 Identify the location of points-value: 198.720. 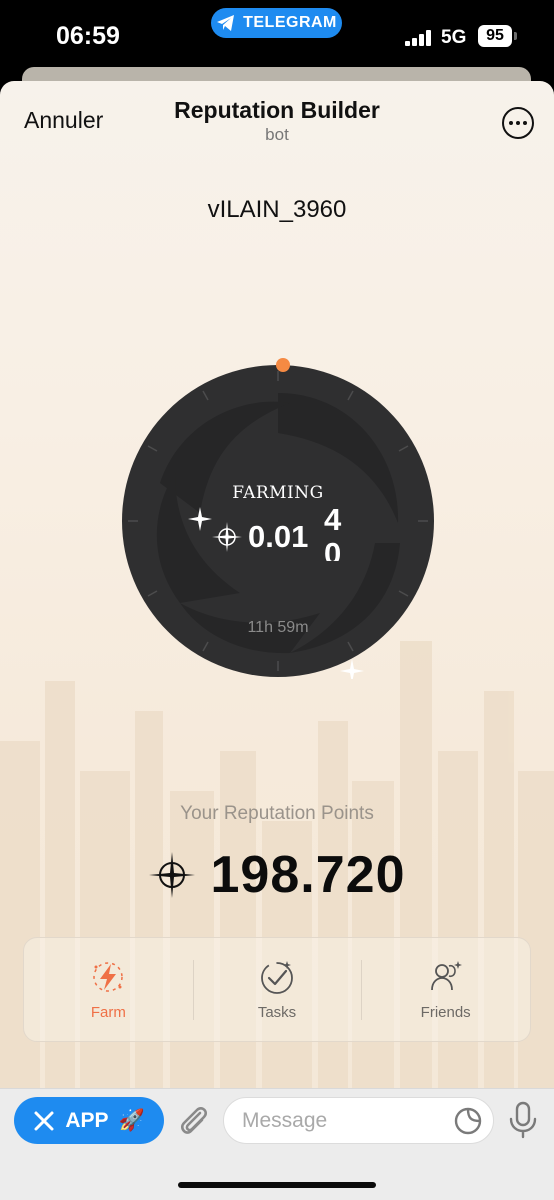
(308, 875).